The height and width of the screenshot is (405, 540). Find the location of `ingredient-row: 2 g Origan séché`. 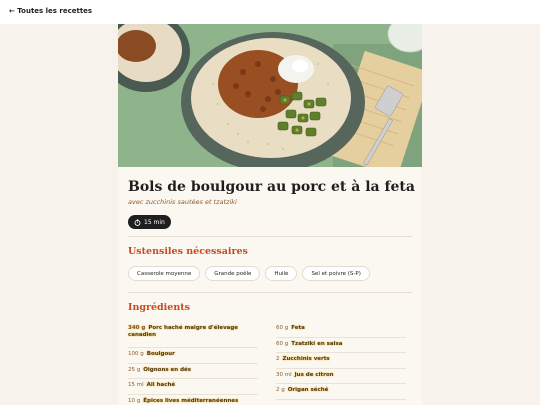

ingredient-row: 2 g Origan séché is located at coordinates (341, 392).